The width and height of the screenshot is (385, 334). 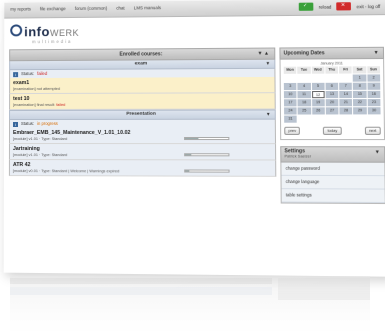 I want to click on calendar-day: 5, so click(x=318, y=86).